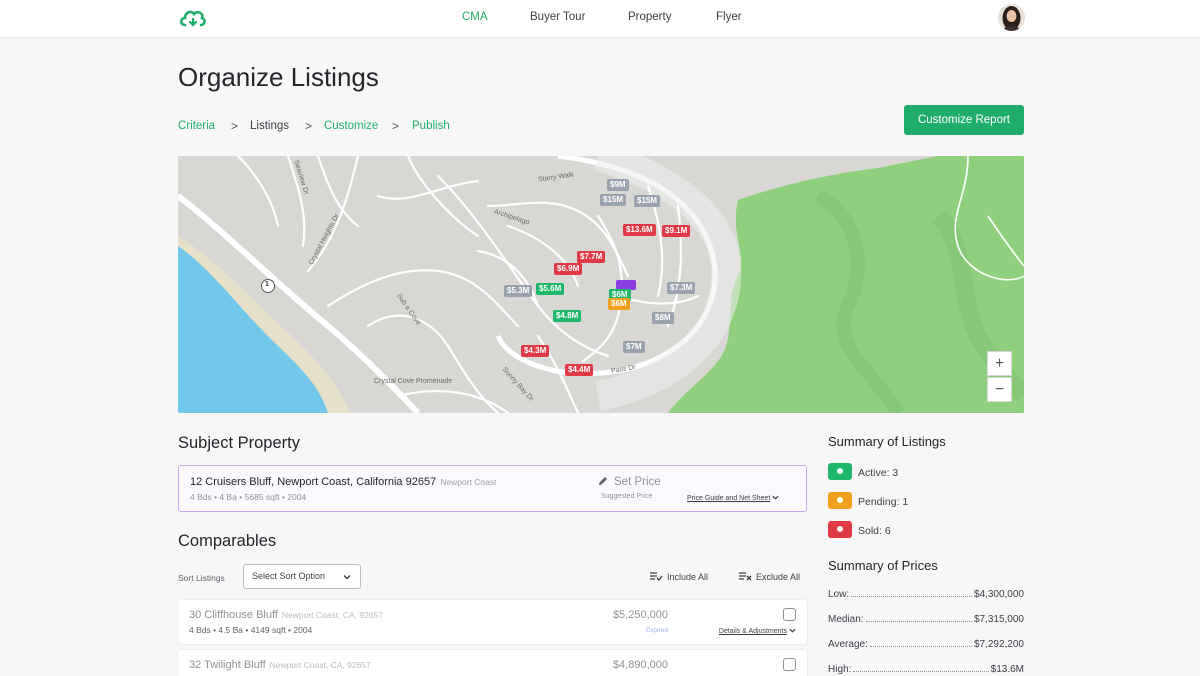 The image size is (1200, 676). Describe the element at coordinates (874, 531) in the screenshot. I see `sold-count: Sold: 6` at that location.